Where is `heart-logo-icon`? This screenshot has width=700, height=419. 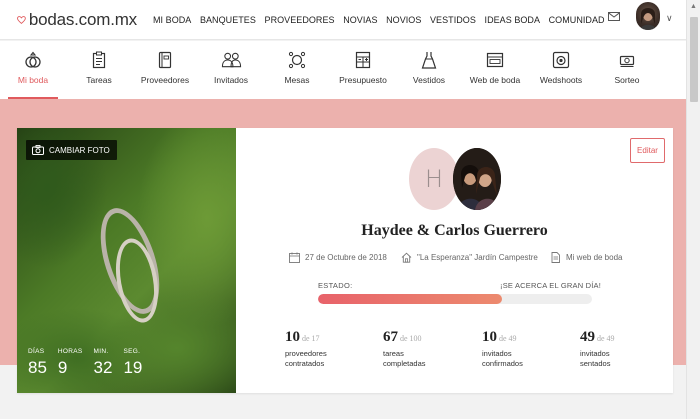
heart-logo-icon is located at coordinates (21, 19).